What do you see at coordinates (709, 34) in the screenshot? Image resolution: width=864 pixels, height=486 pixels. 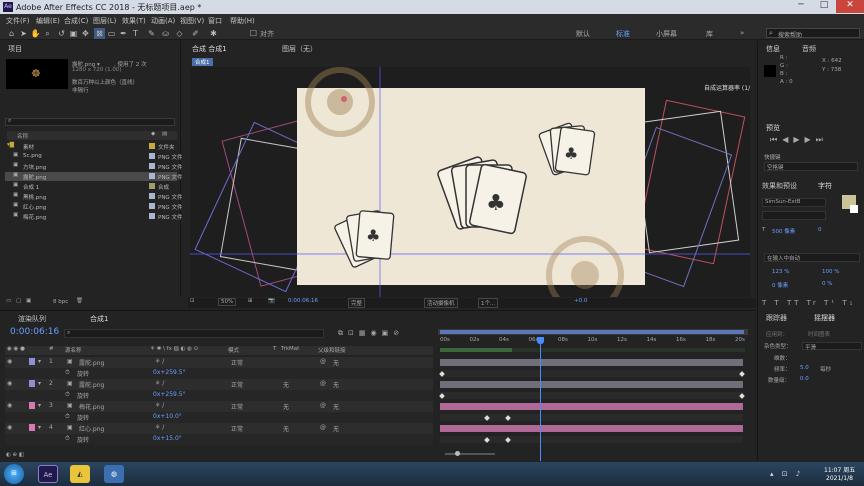 I see `workspace-library: 库` at bounding box center [709, 34].